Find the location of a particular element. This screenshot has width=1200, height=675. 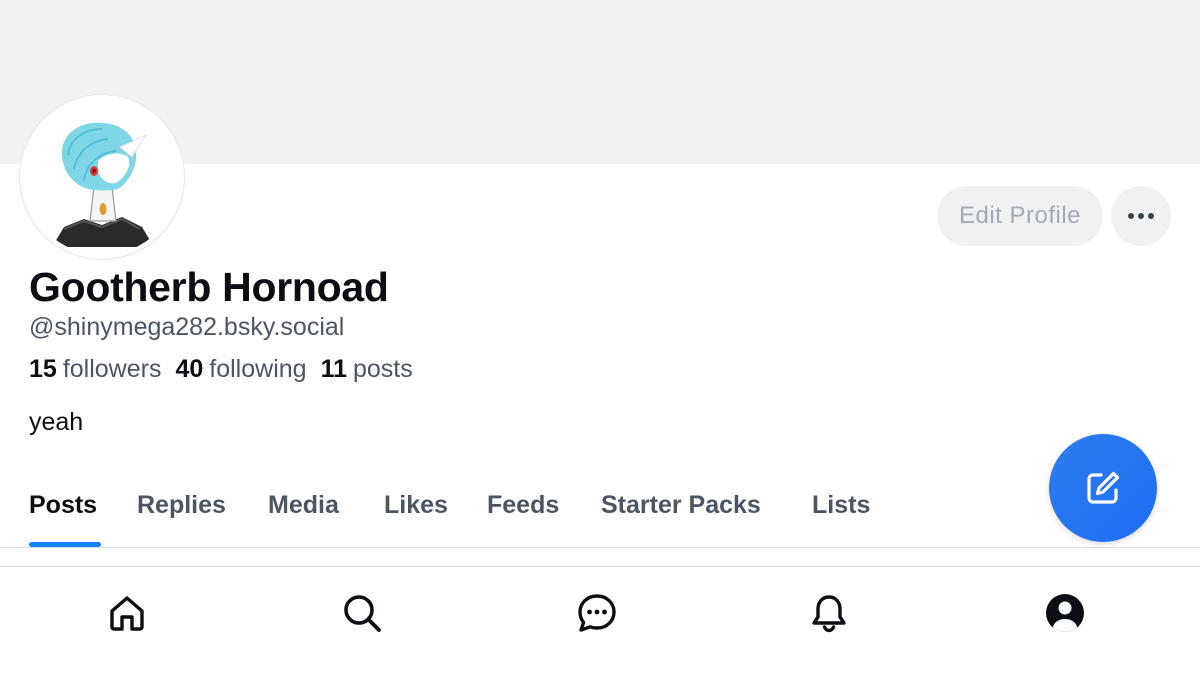

tab-replies: Replies is located at coordinates (181, 509).